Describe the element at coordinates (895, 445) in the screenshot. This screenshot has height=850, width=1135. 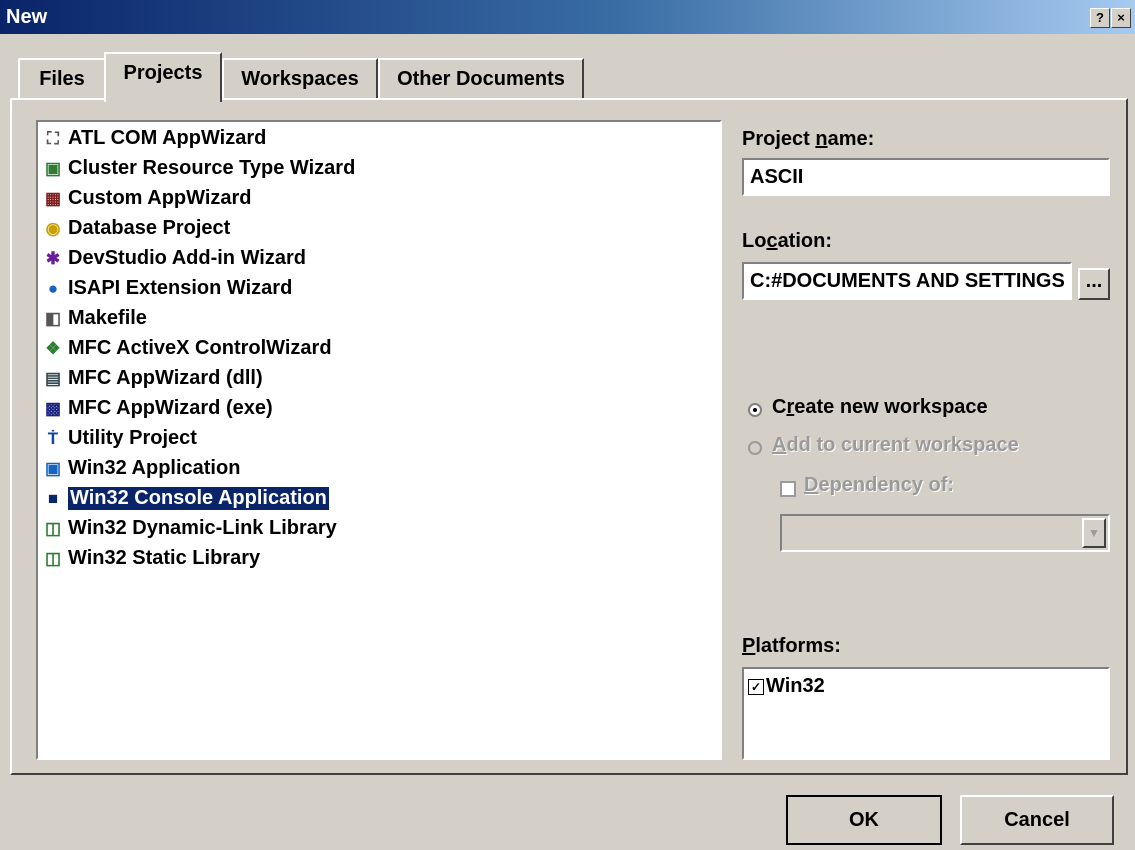
I see `add-workspace-label: Add to current workspace` at that location.